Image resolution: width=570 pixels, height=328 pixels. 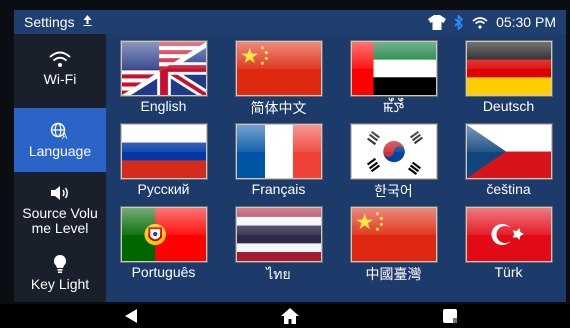 I want to click on thailand-flag, so click(x=279, y=234).